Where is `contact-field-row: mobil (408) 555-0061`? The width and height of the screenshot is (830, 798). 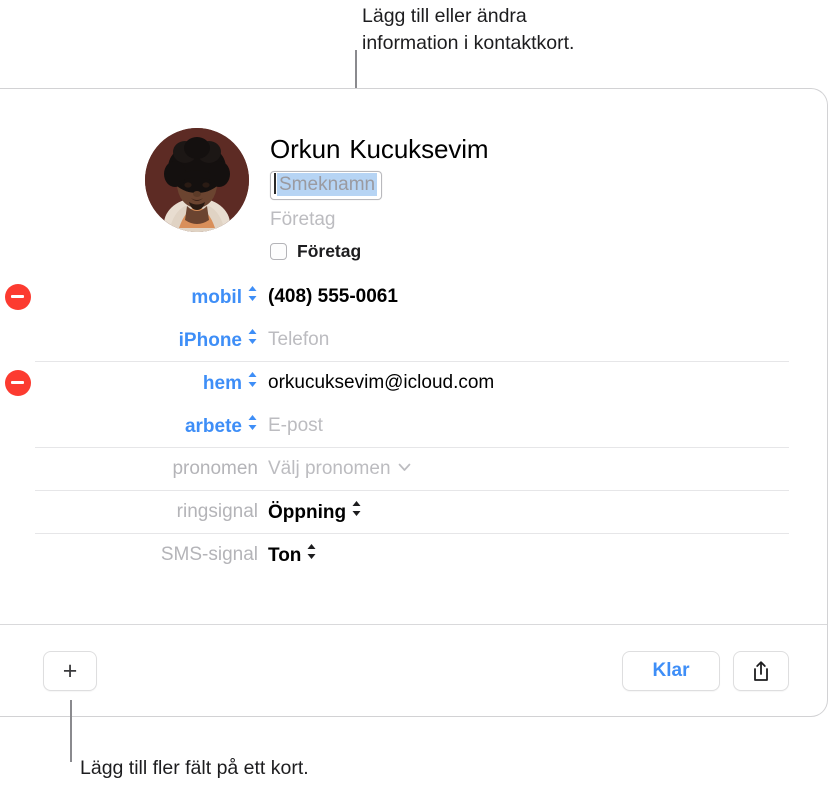
contact-field-row: mobil (408) 555-0061 is located at coordinates (413, 296).